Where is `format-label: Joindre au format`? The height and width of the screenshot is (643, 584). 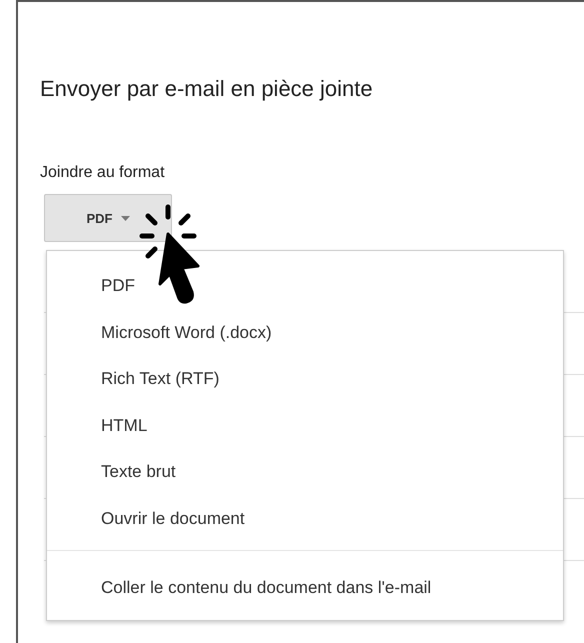
format-label: Joindre au format is located at coordinates (103, 173).